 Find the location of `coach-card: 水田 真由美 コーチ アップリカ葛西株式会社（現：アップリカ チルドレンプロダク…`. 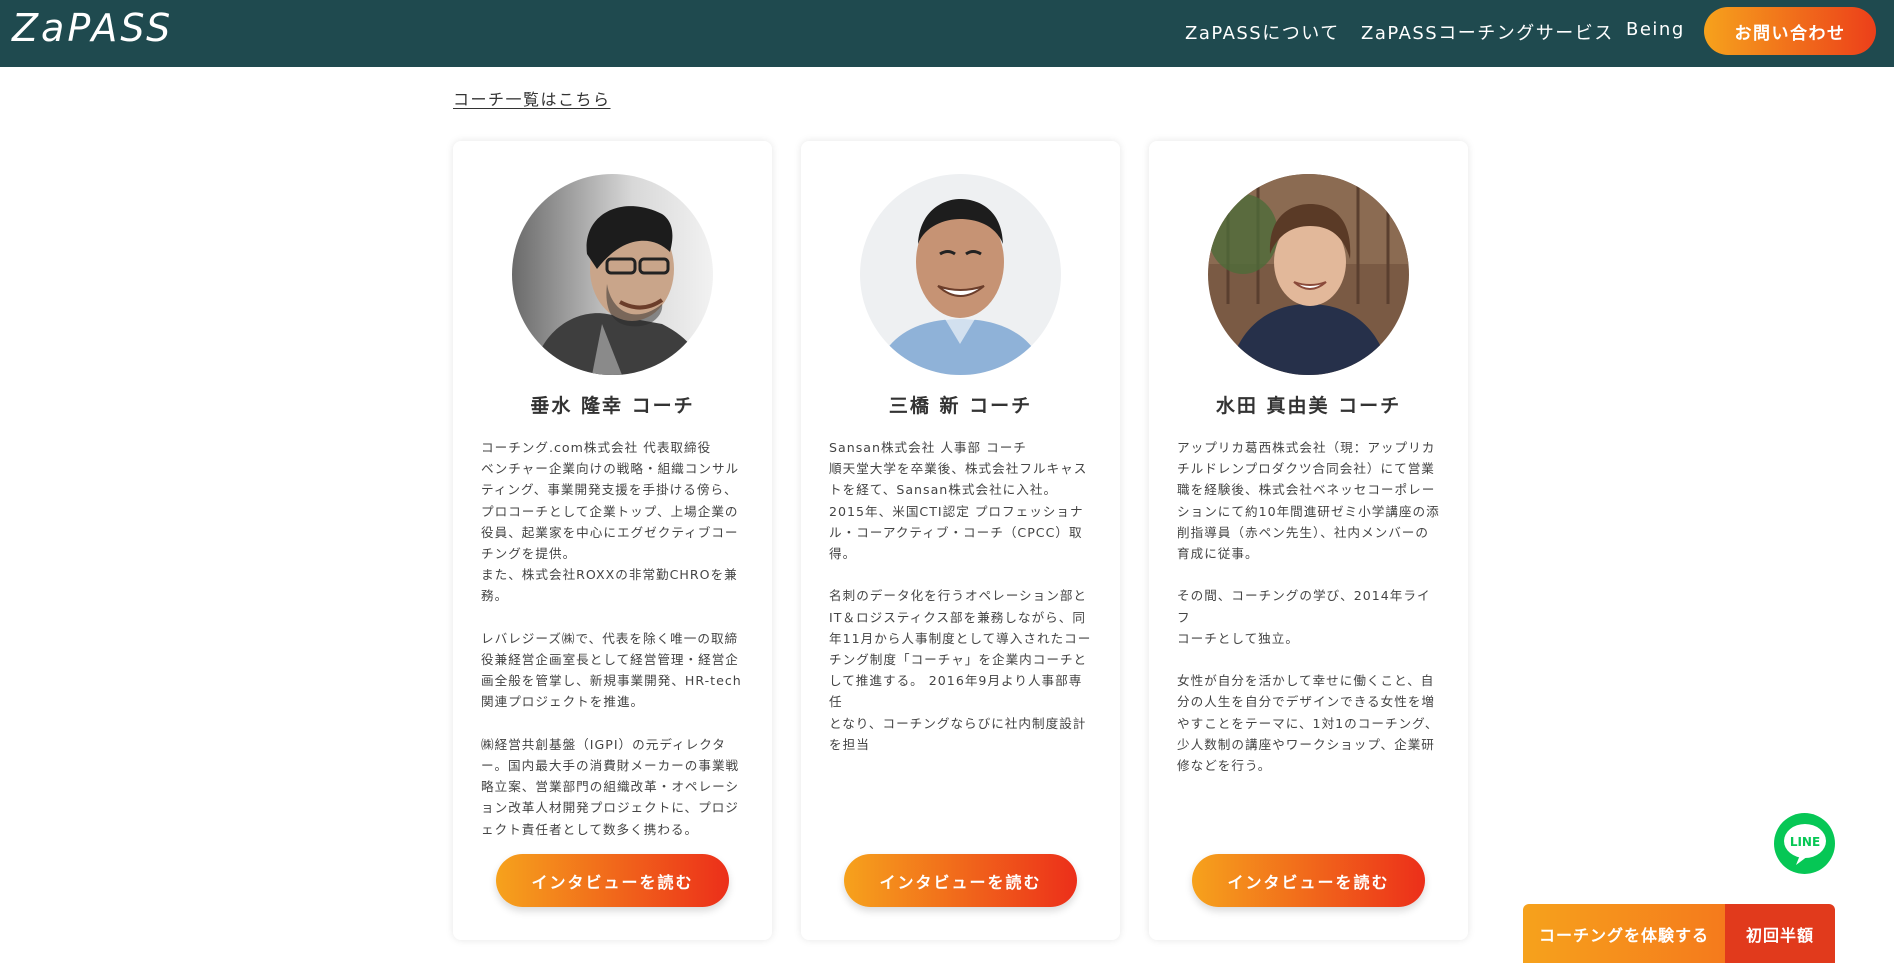

coach-card: 水田 真由美 コーチ アップリカ葛西株式会社（現：アップリカ チルドレンプロダク… is located at coordinates (1308, 540).